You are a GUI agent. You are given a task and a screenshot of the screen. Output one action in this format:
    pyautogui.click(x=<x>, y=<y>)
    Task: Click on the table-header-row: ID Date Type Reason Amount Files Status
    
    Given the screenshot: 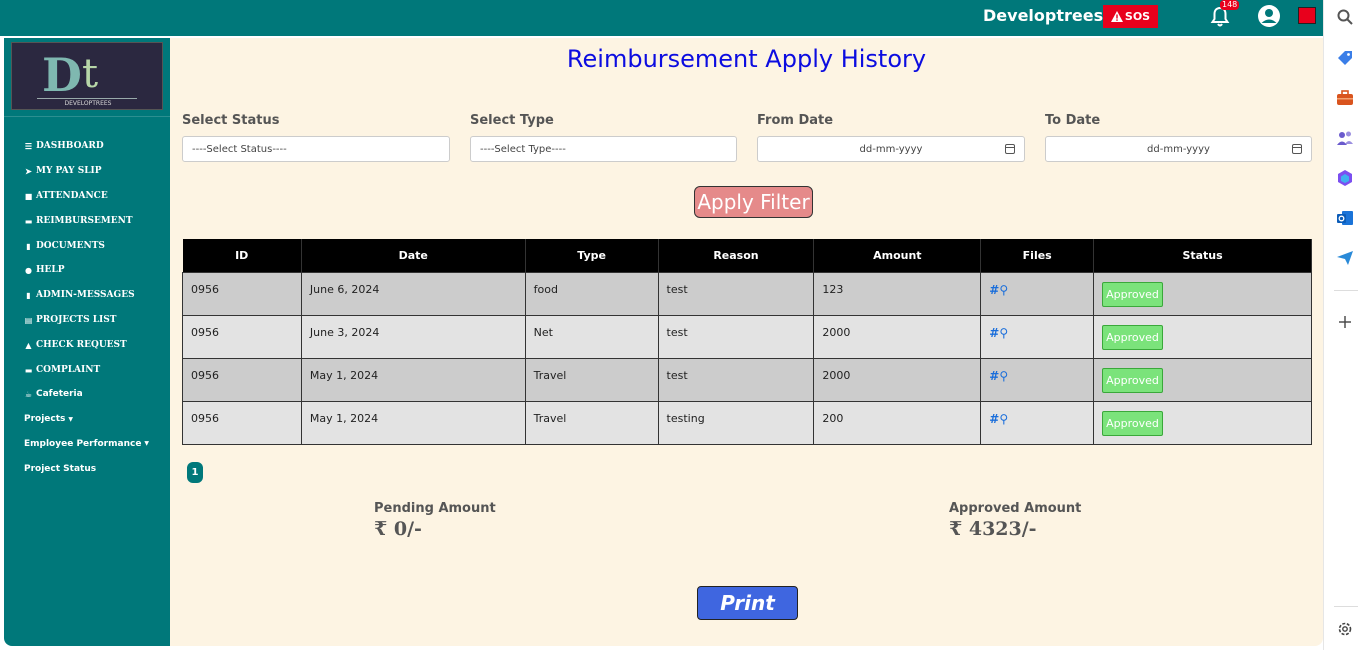 What is the action you would take?
    pyautogui.click(x=747, y=255)
    